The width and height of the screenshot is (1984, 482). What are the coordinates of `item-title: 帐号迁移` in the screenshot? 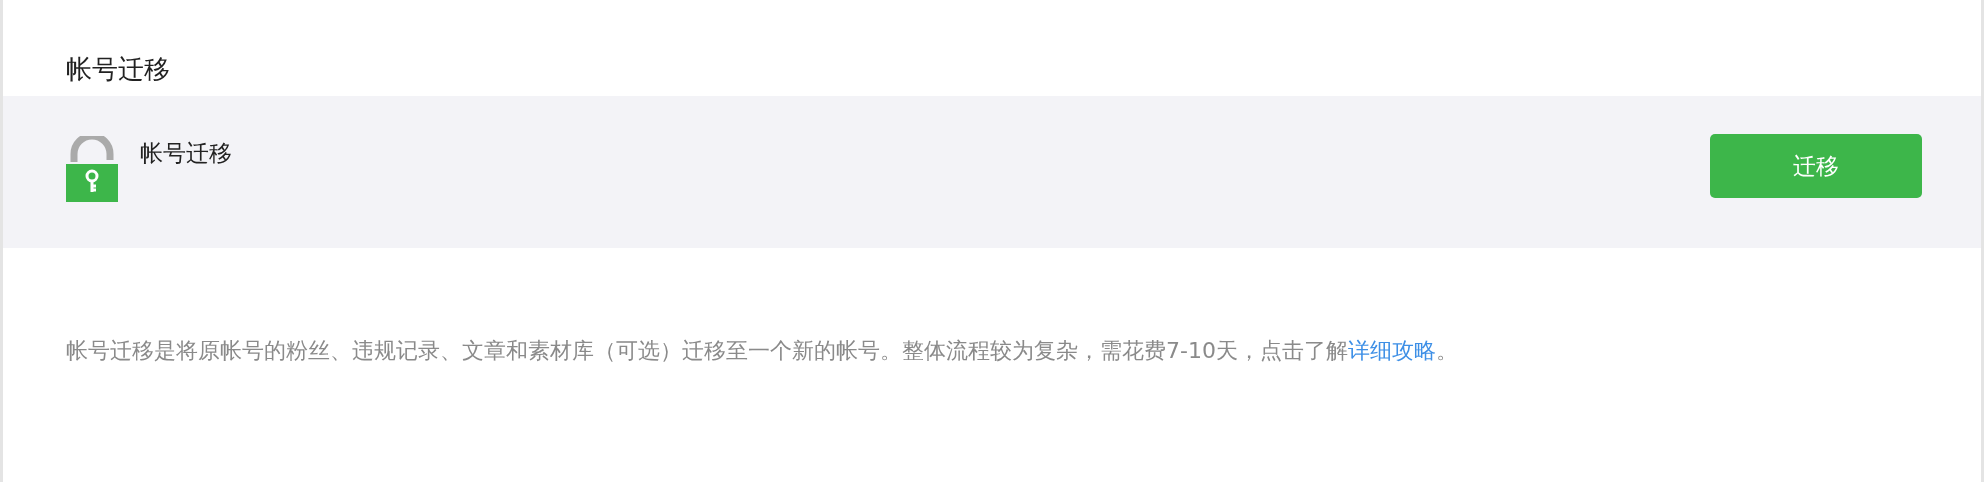 It's located at (186, 153).